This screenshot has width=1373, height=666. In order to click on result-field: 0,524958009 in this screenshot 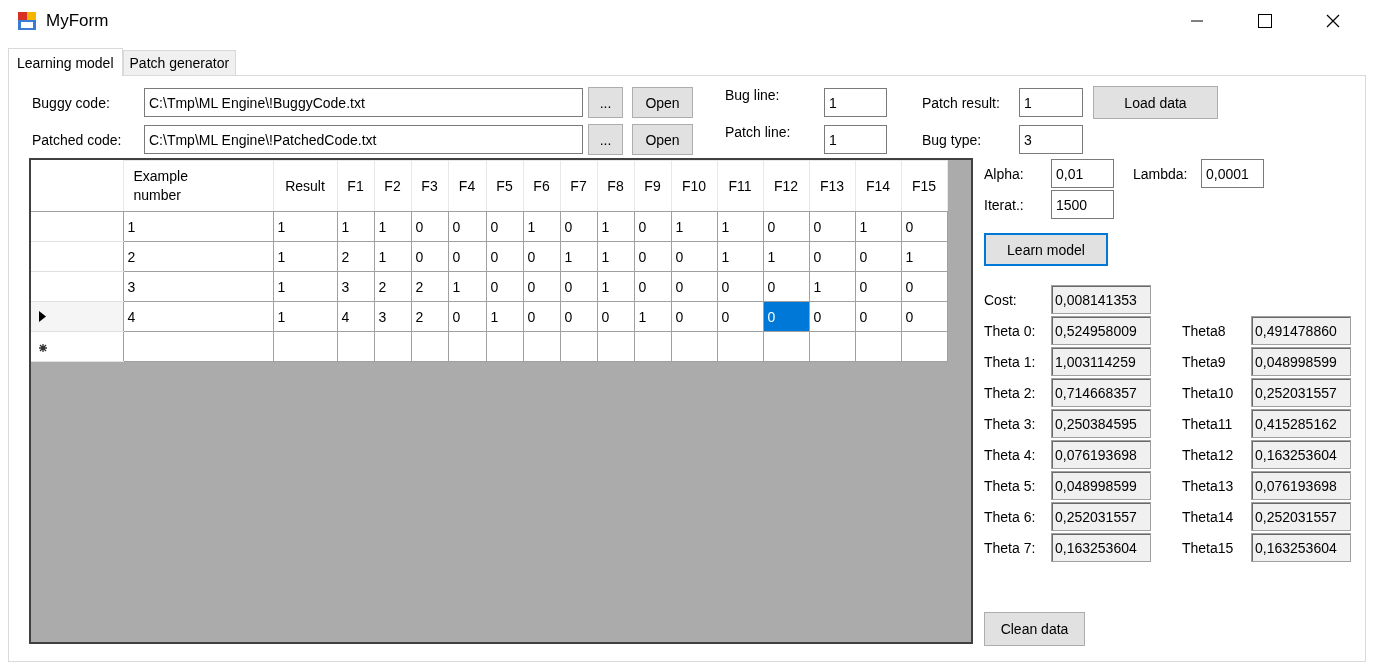, I will do `click(1101, 330)`.